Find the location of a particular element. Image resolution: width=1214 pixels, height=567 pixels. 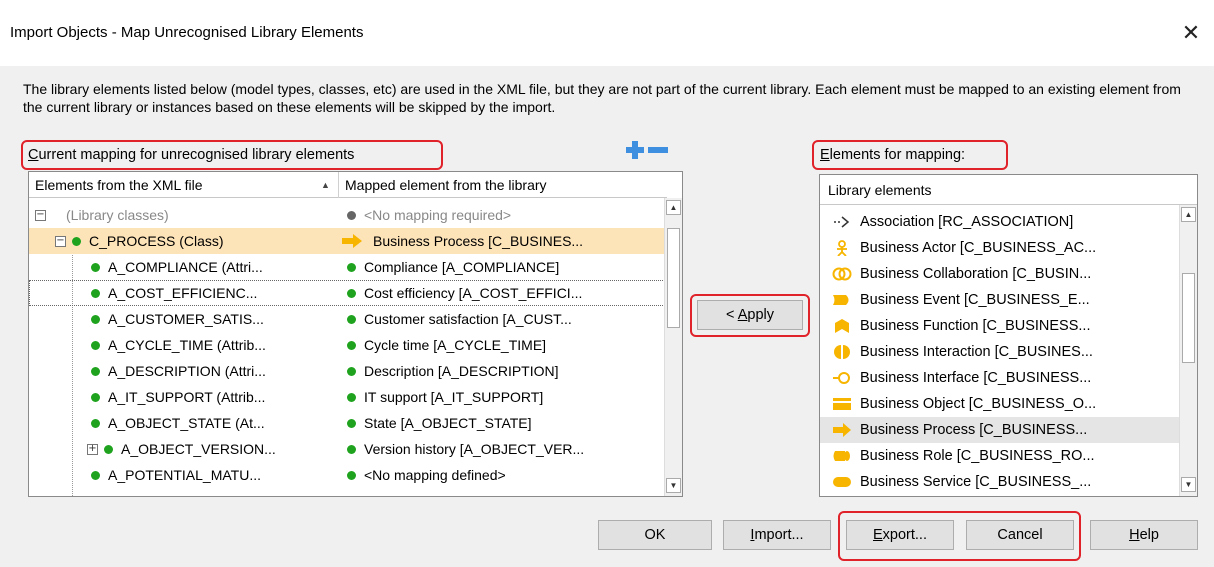

row-target: Description [A_DESCRIPTION] is located at coordinates (461, 371).